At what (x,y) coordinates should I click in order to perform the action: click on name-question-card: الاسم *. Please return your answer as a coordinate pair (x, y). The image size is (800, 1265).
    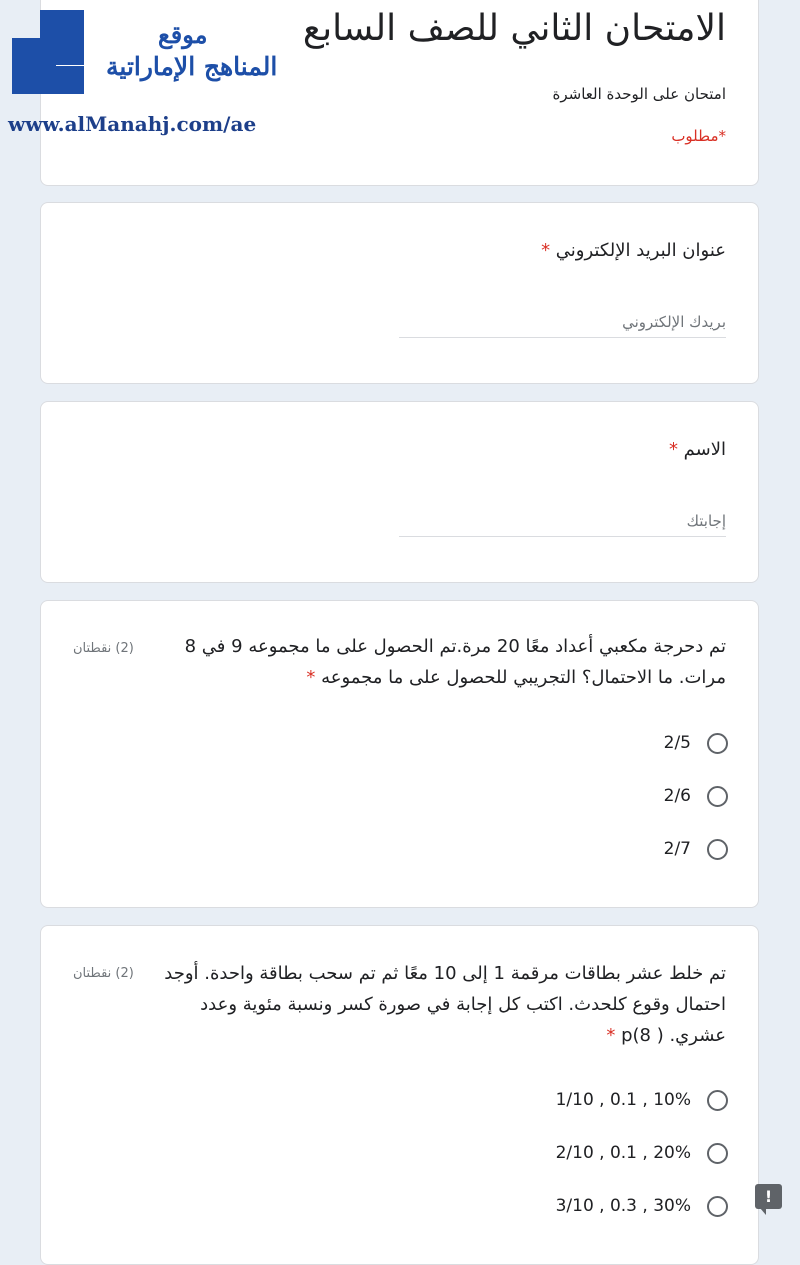
    Looking at the image, I should click on (399, 492).